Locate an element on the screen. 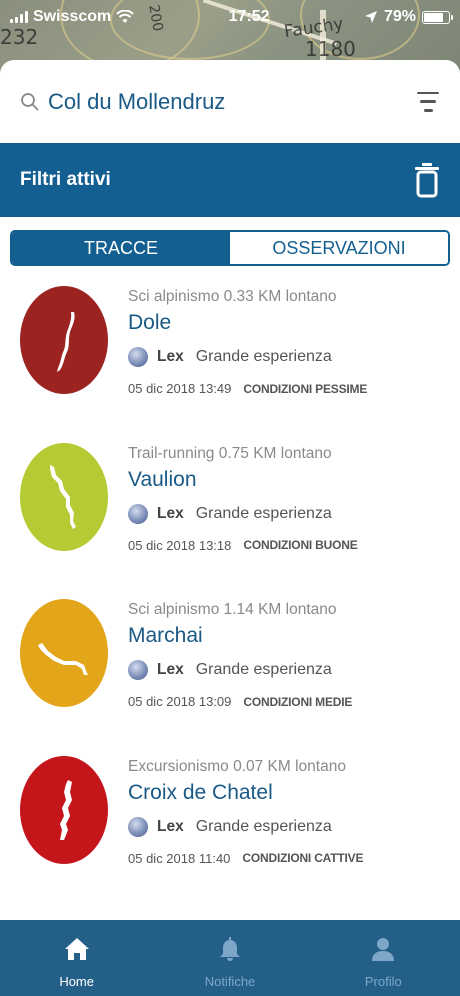 This screenshot has height=996, width=460. signal-icon is located at coordinates (19, 17).